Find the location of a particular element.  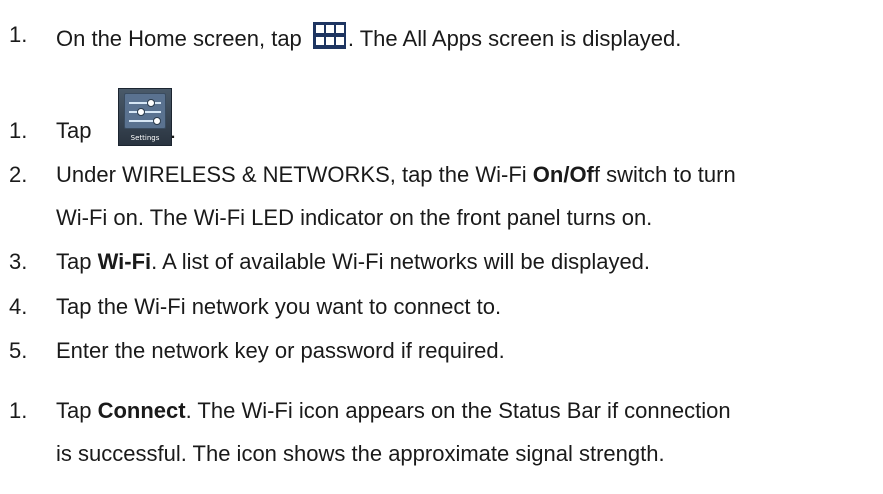

step-number: 2. is located at coordinates (18, 174).